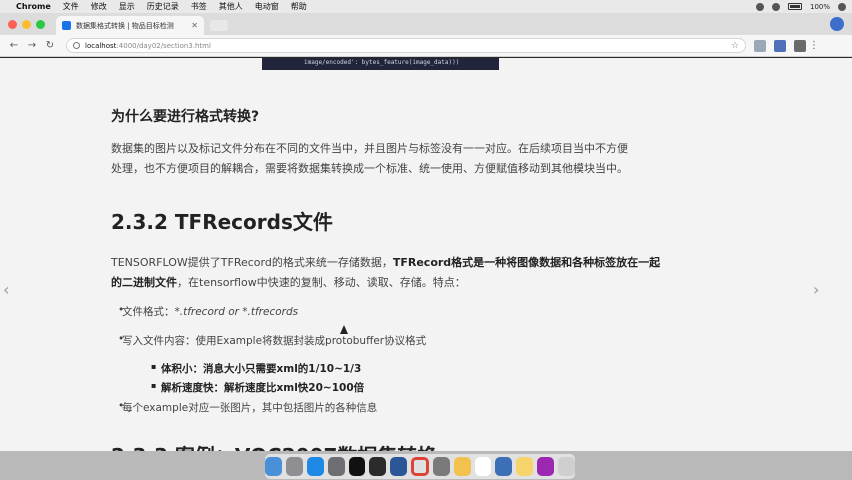  What do you see at coordinates (66, 25) in the screenshot?
I see `page-favicon-icon` at bounding box center [66, 25].